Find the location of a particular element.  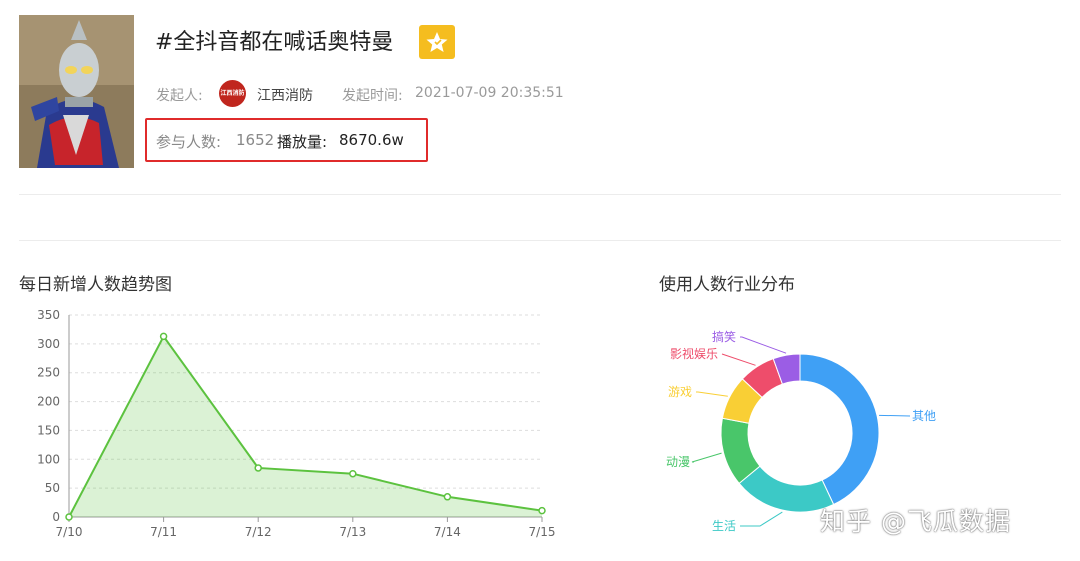

x-tick-label: 7/10 is located at coordinates (69, 532).